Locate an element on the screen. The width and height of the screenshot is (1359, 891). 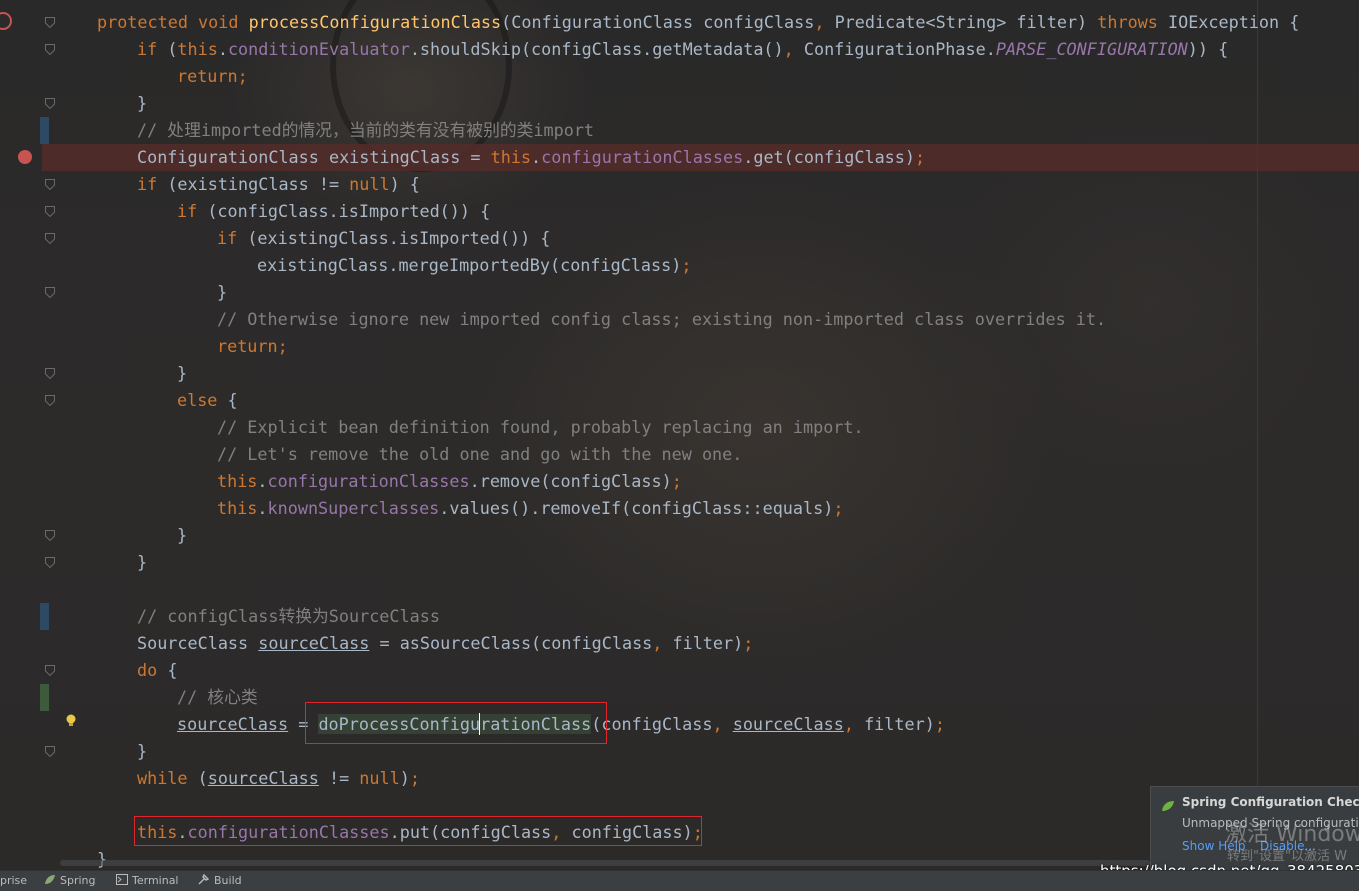
annotation-box-put-call is located at coordinates (418, 831).